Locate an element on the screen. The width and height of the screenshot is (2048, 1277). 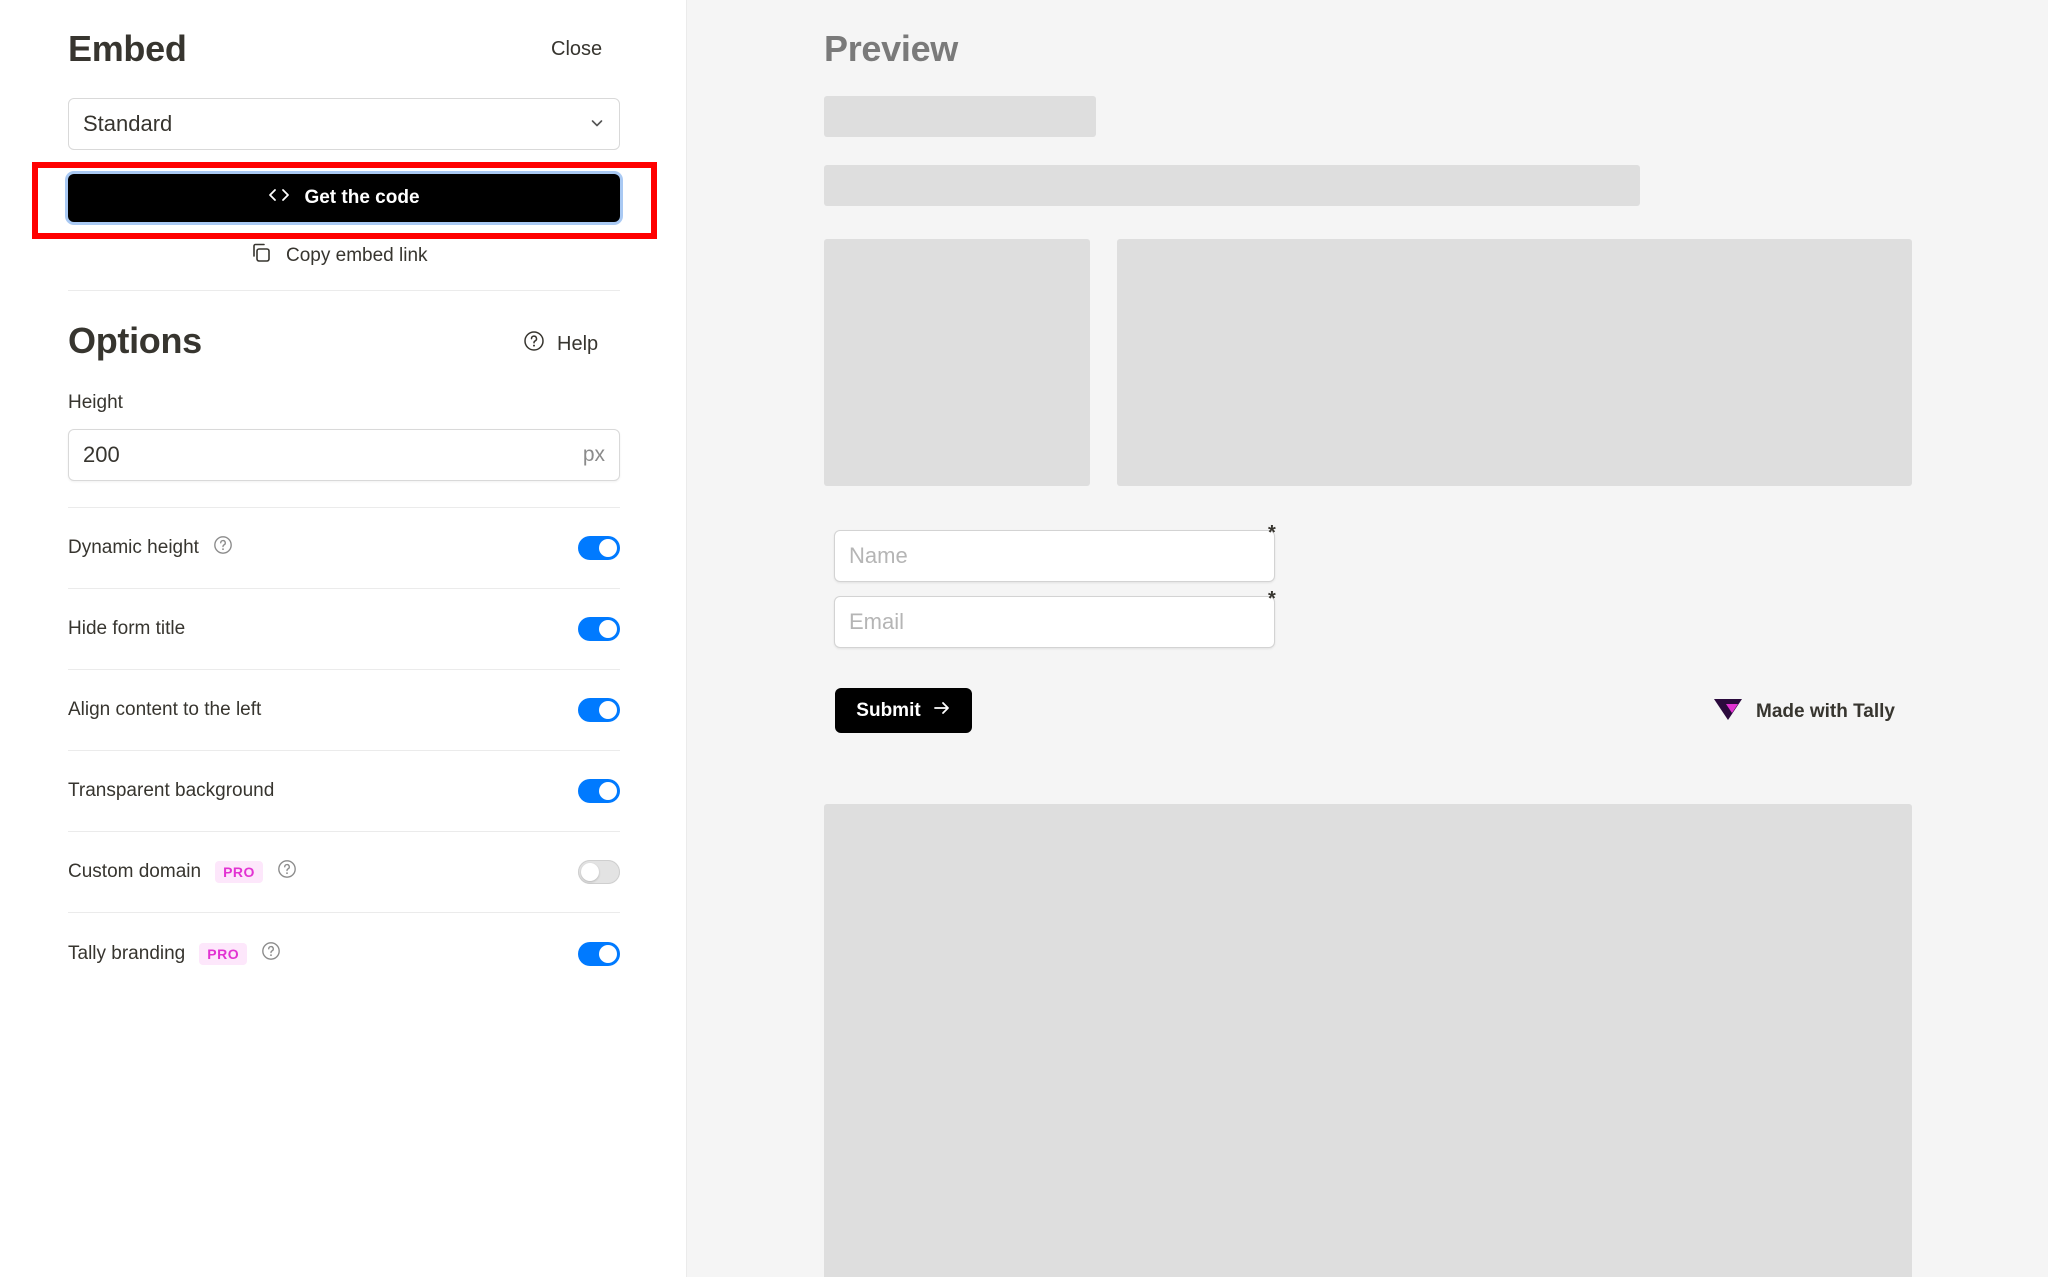
chevron-down-icon is located at coordinates (597, 124).